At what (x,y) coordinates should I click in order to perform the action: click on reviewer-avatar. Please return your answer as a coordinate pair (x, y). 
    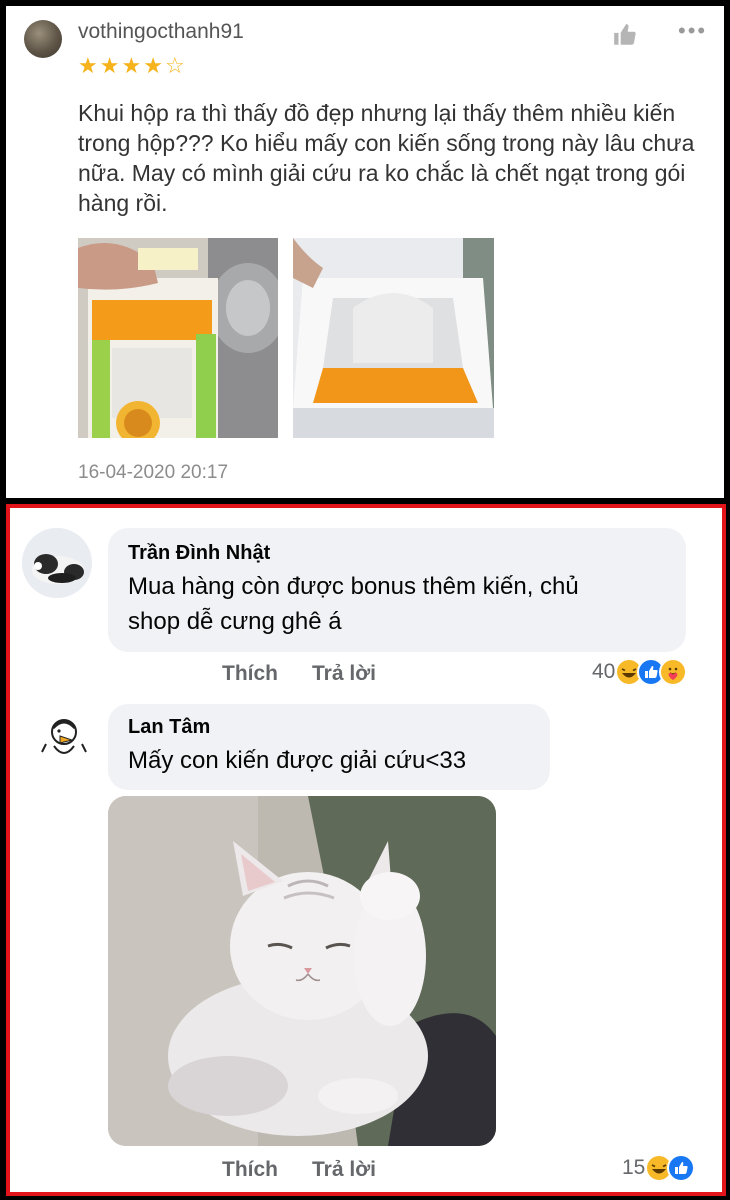
    Looking at the image, I should click on (43, 39).